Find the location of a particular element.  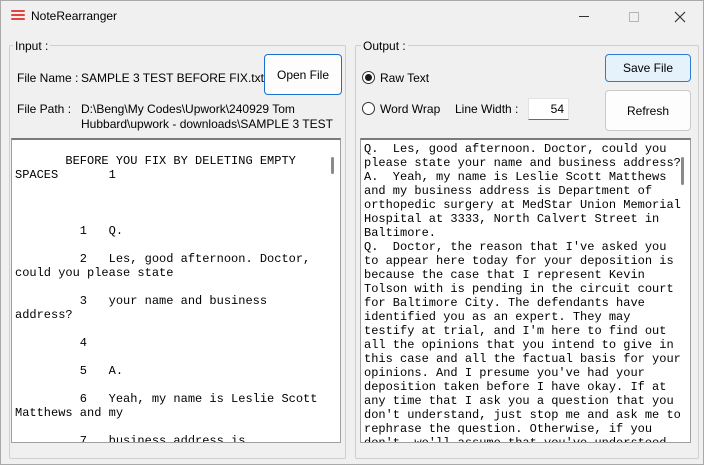

input-text-line: could you please state is located at coordinates (94, 273).